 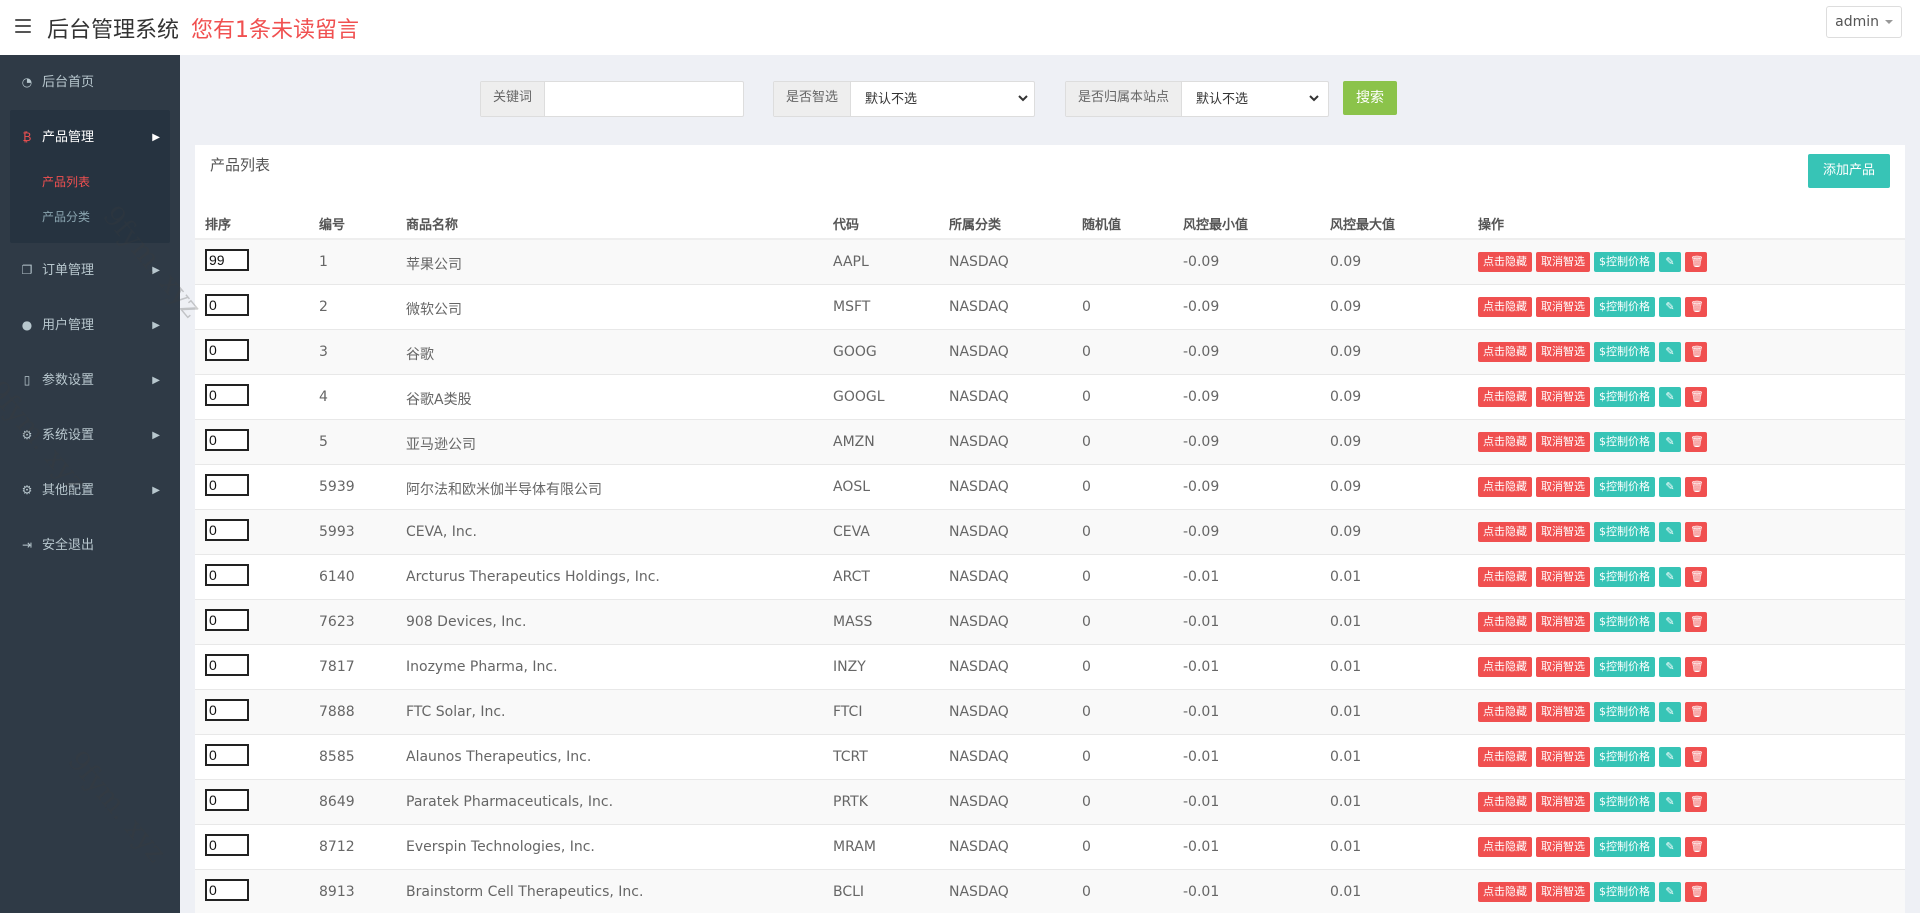 I want to click on sidebar-item-system: ⚙ 系统设置 ▶, so click(x=90, y=435).